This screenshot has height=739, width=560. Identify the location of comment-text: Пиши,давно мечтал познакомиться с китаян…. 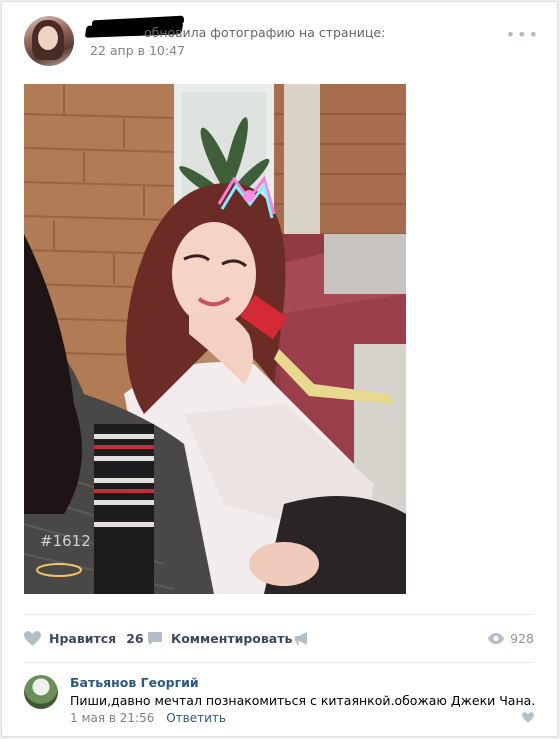
(303, 700).